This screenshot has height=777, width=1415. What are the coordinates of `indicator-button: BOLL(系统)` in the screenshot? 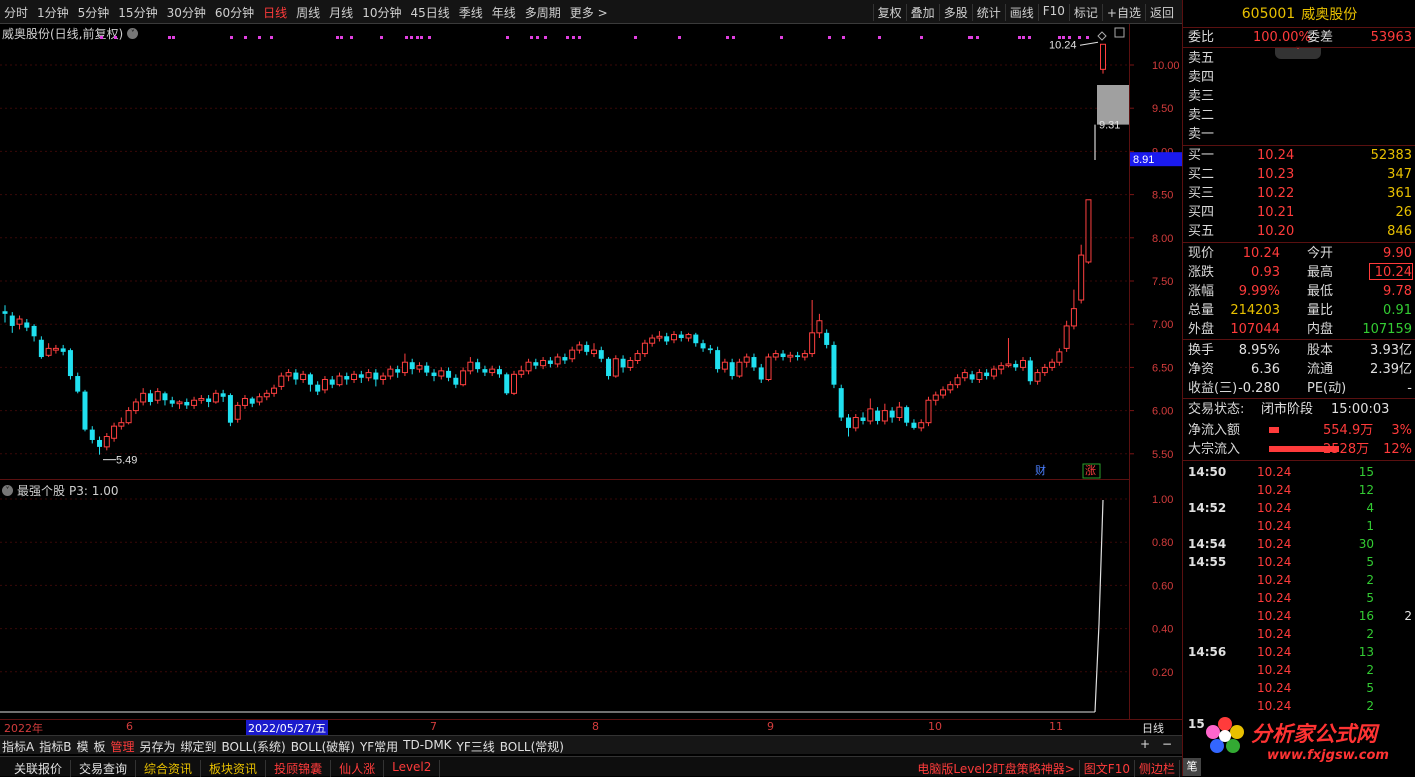 It's located at (254, 746).